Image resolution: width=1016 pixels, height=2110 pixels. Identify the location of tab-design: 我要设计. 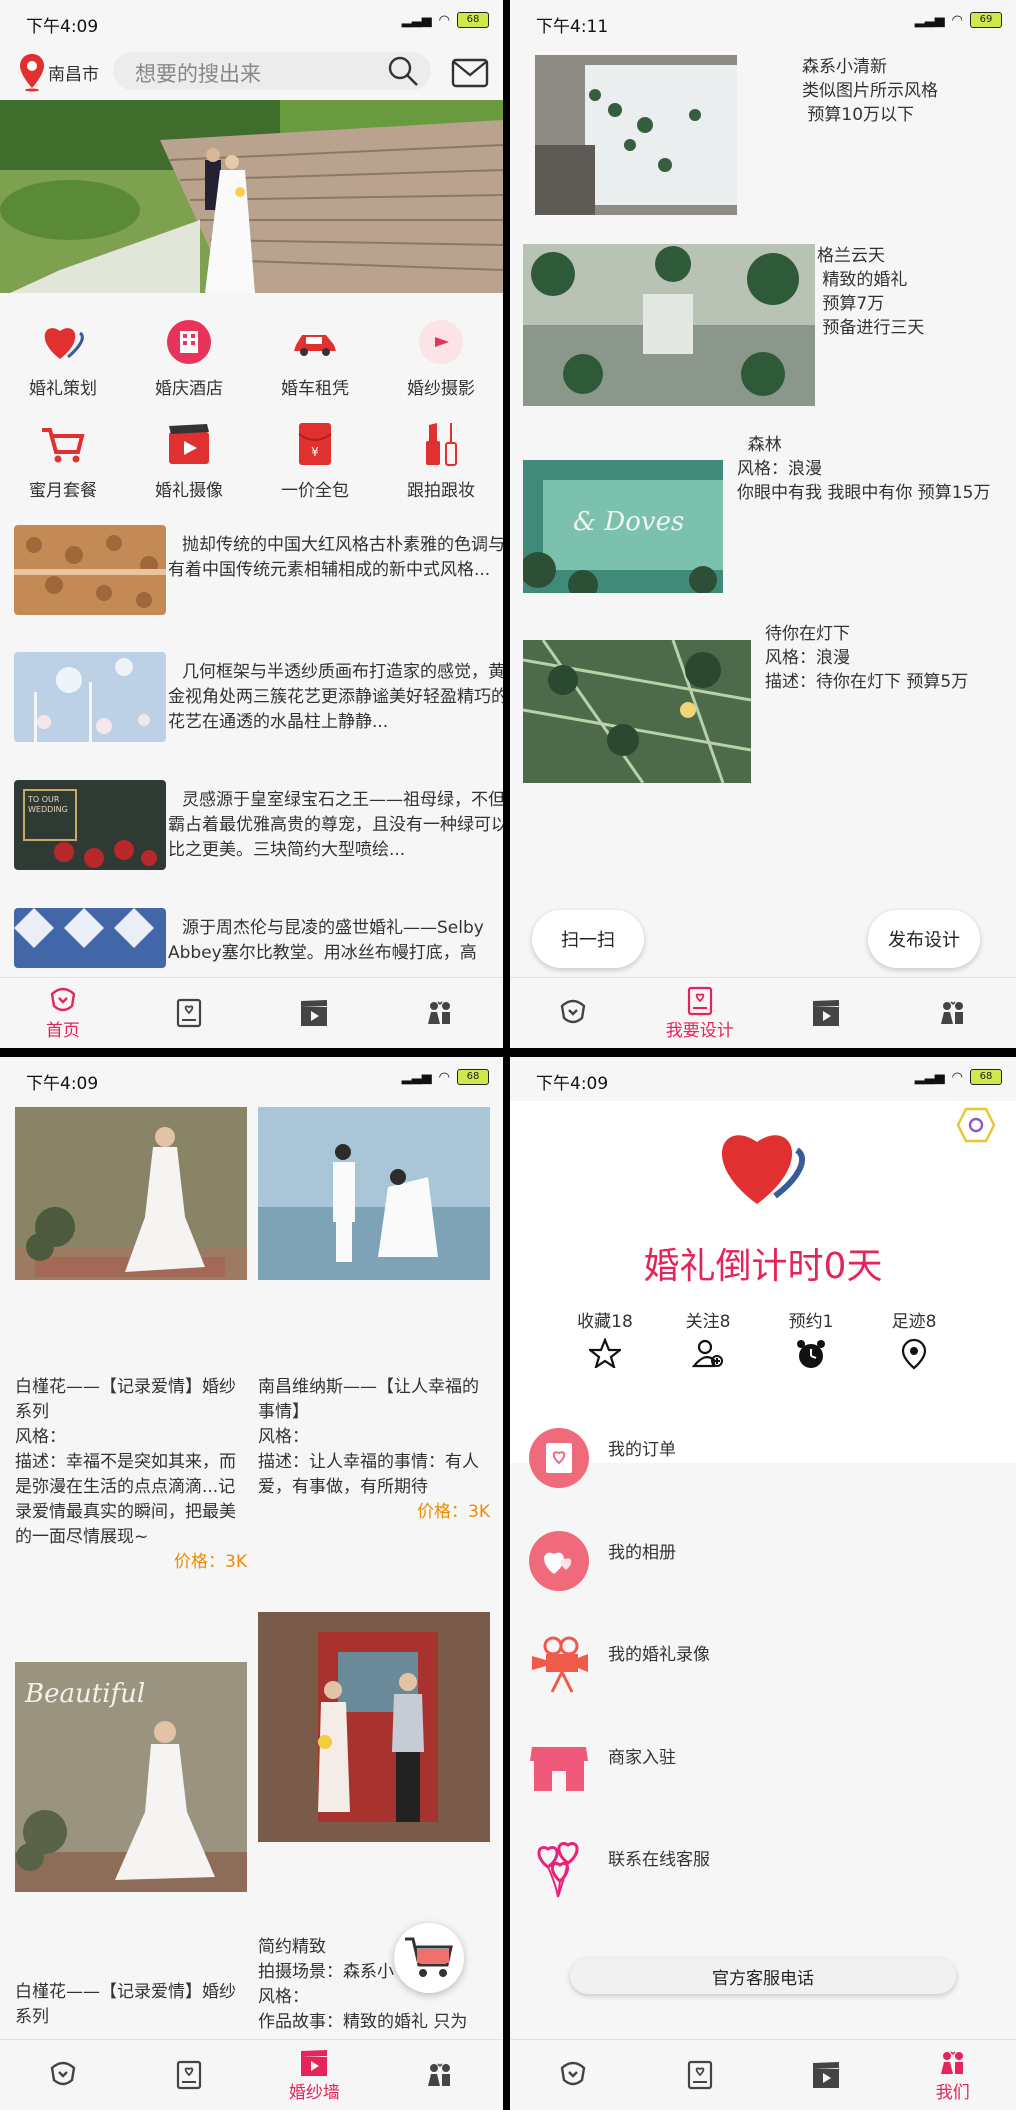
(700, 1013).